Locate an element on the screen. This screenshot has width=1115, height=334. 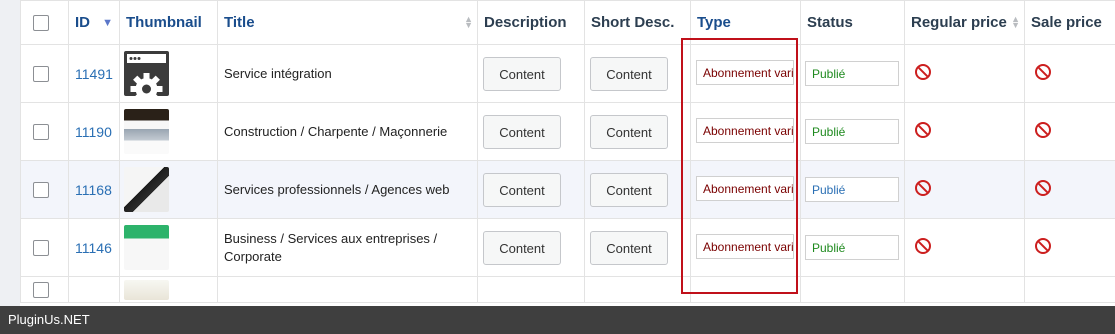
sort-desc-icon: ▼ is located at coordinates (107, 23).